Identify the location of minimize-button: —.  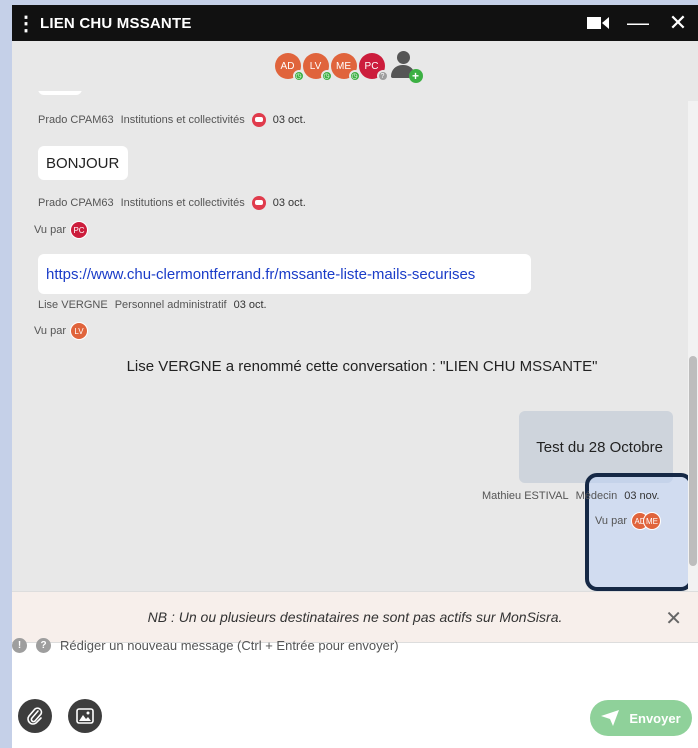
(638, 23).